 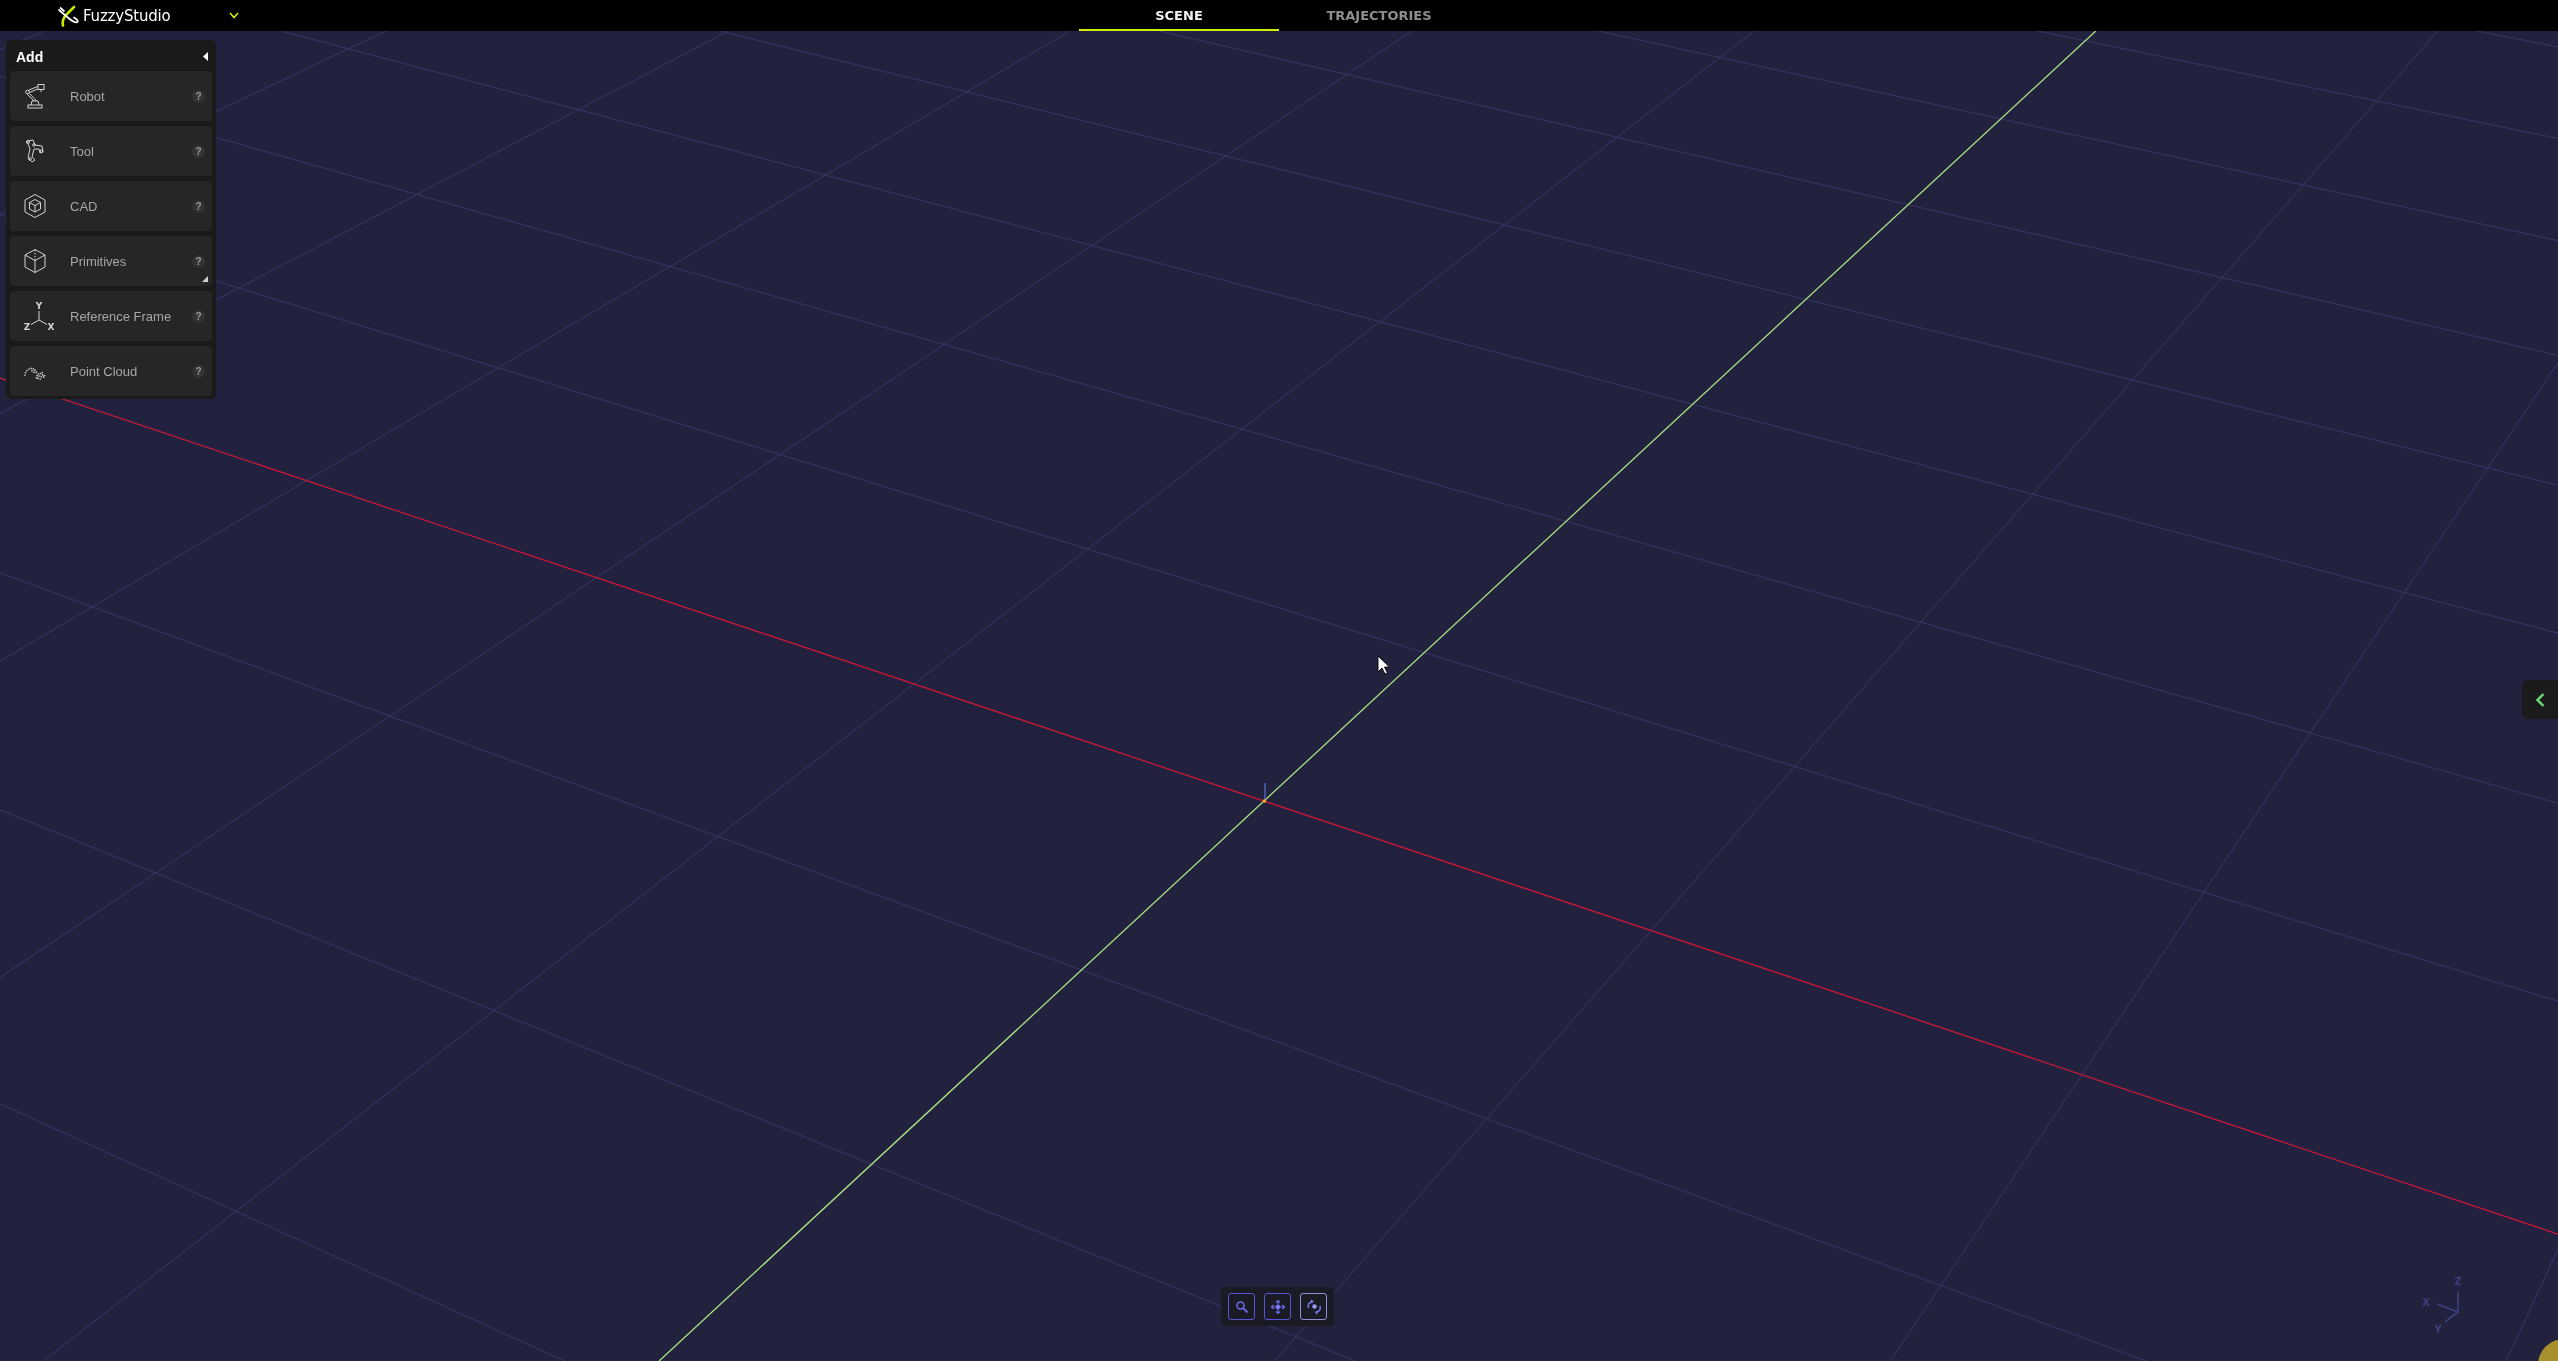 I want to click on add-item: Y Z X Reference Frame ?, so click(x=111, y=316).